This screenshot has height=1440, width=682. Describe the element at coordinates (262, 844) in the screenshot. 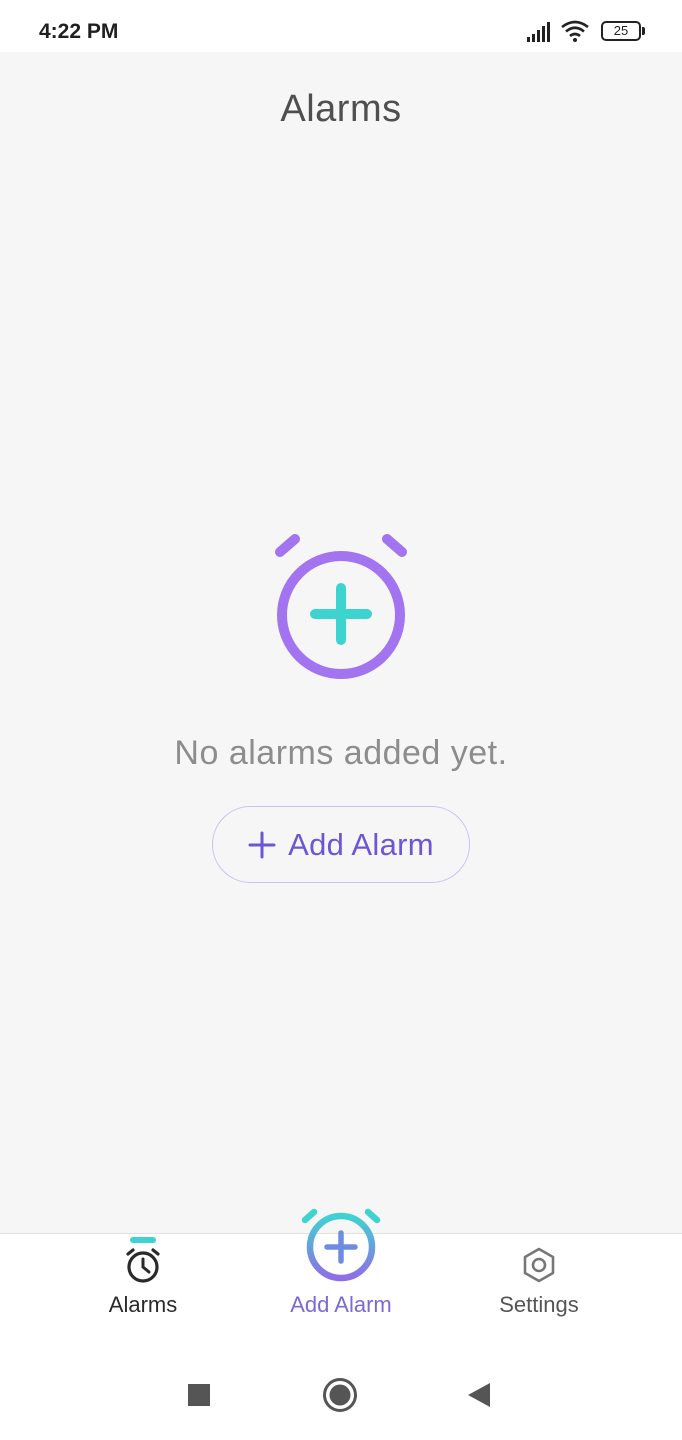

I see `plus-icon` at that location.